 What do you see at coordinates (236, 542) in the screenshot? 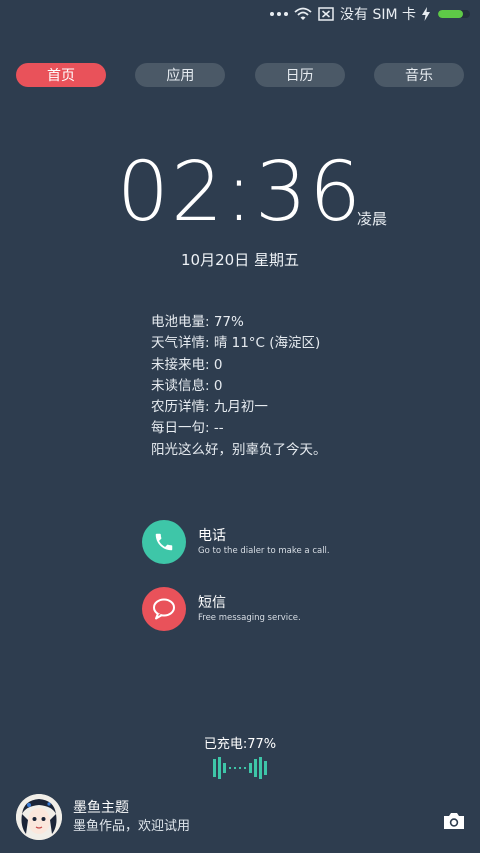
I see `phone-shortcut: 电话 Go to the dialer to make a call.` at bounding box center [236, 542].